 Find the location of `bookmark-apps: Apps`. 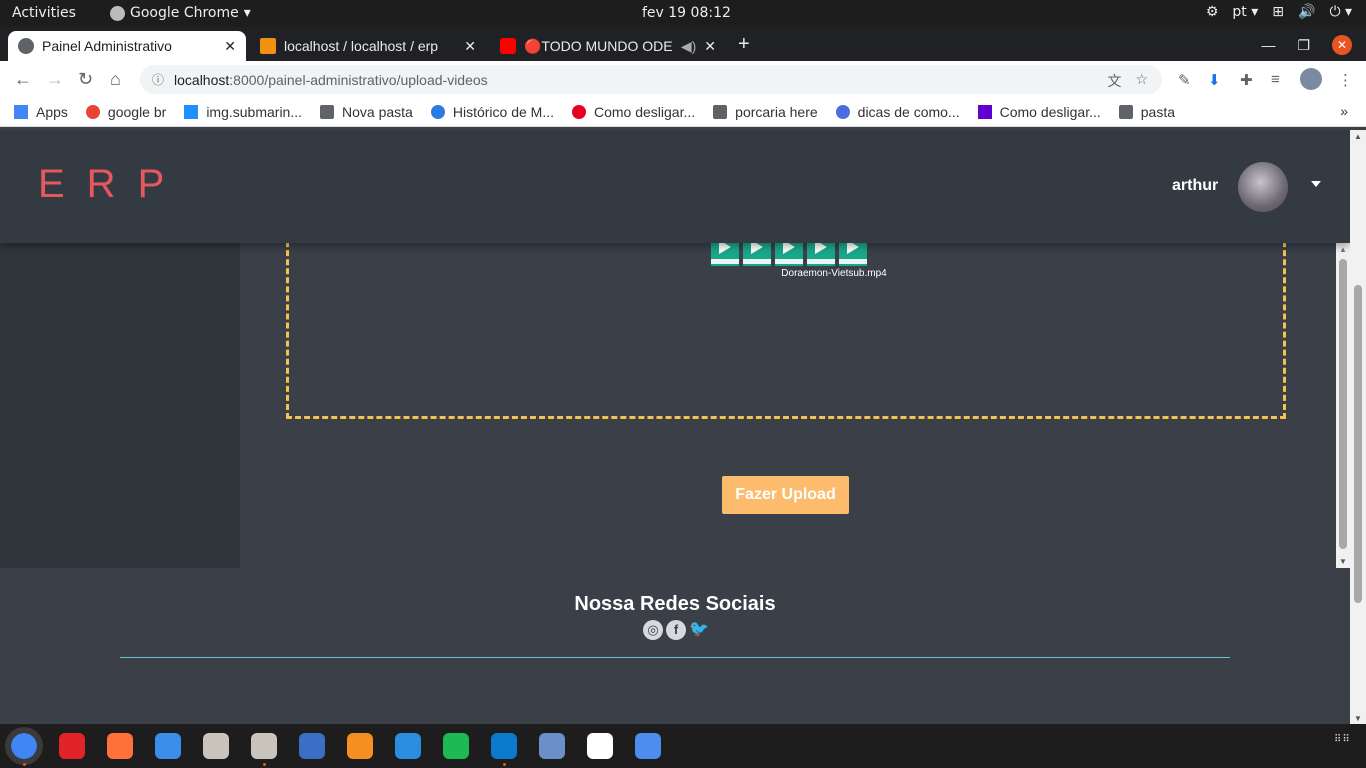

bookmark-apps: Apps is located at coordinates (41, 112).